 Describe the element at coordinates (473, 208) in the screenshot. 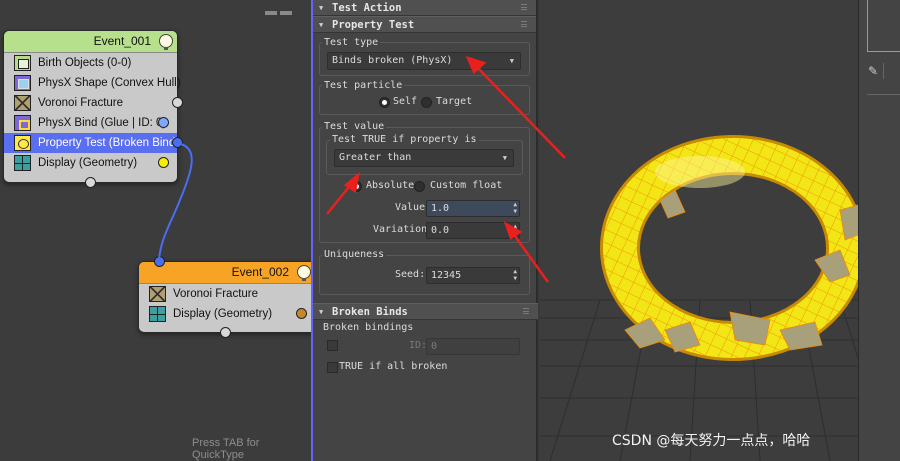

I see `value-spinner: 1.0 ▲ ▼` at that location.